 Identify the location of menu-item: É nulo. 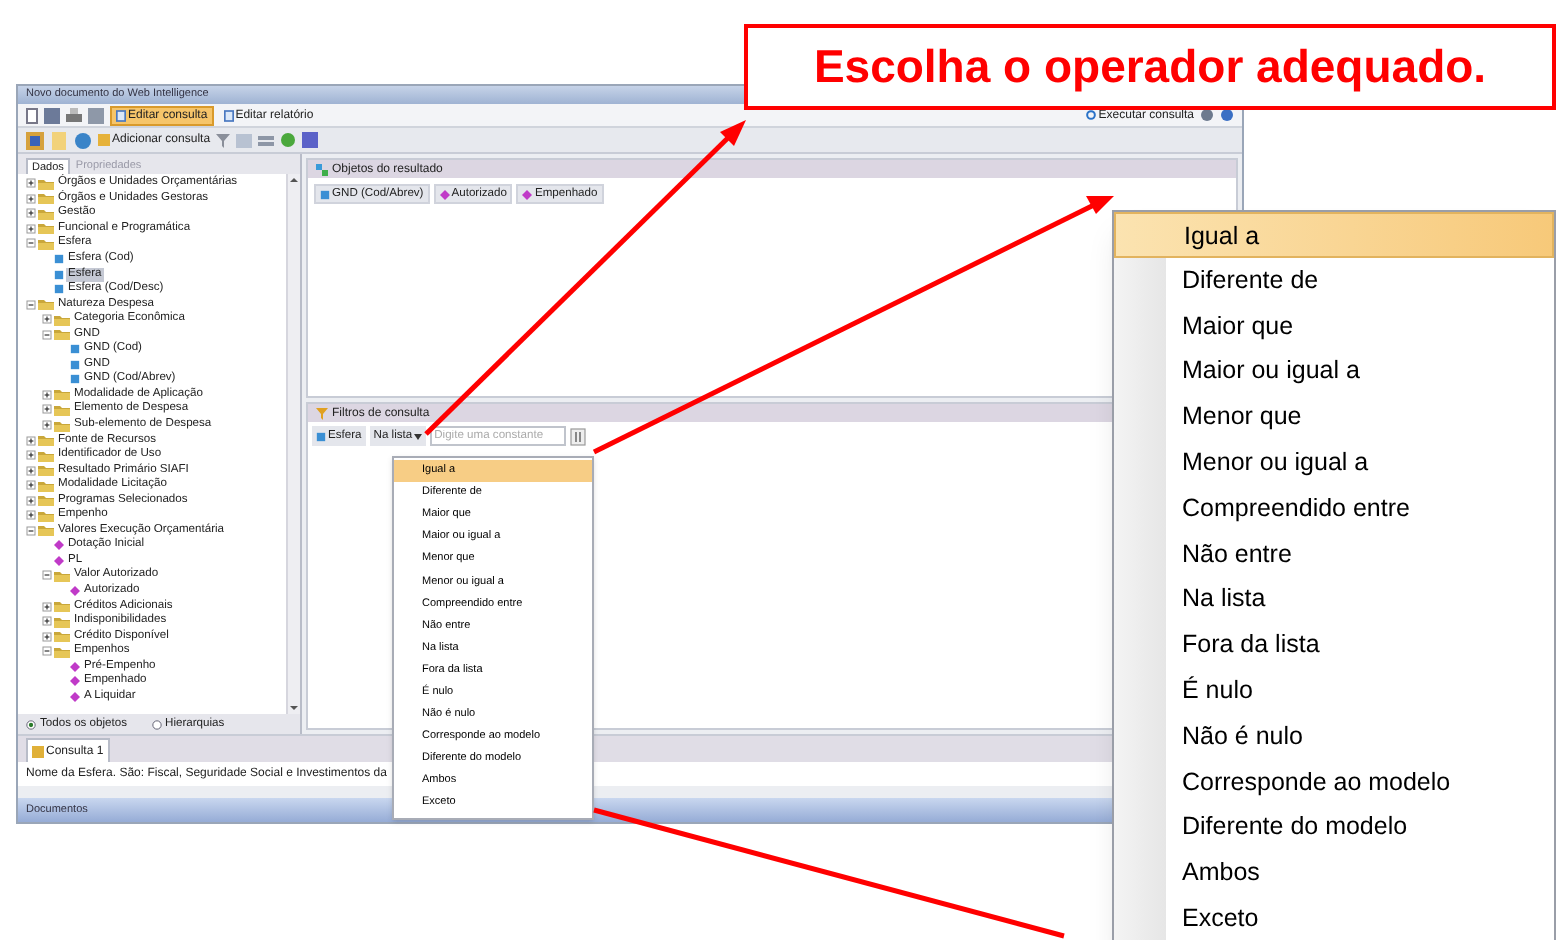
(1334, 690).